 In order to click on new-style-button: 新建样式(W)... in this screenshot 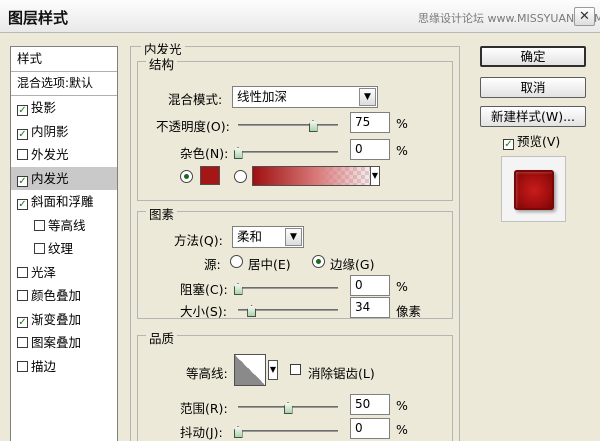, I will do `click(533, 116)`.